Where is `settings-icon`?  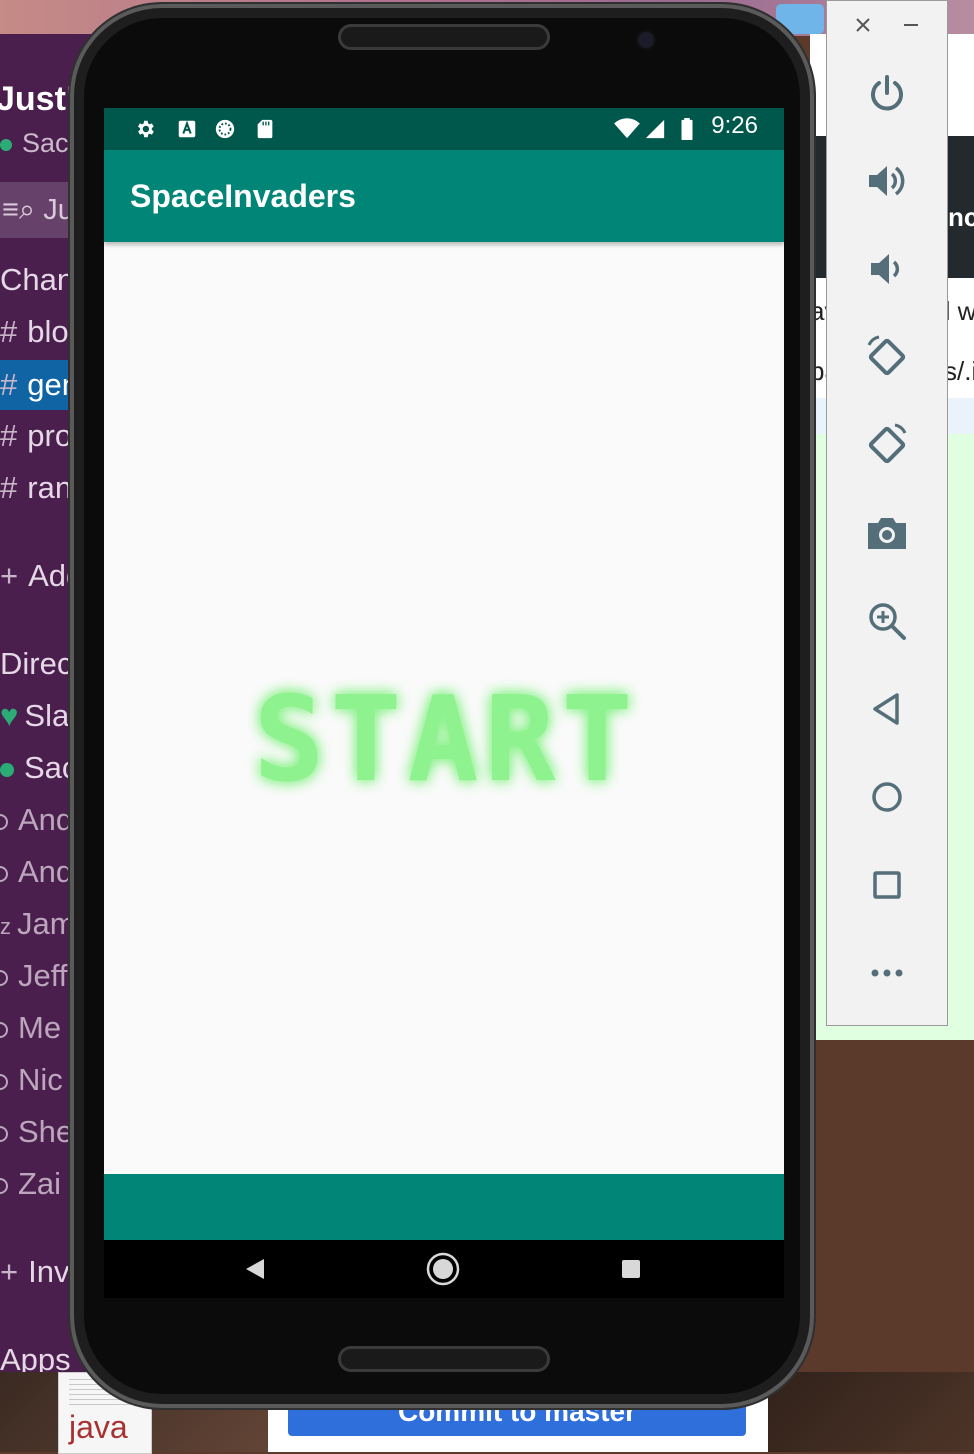
settings-icon is located at coordinates (146, 129).